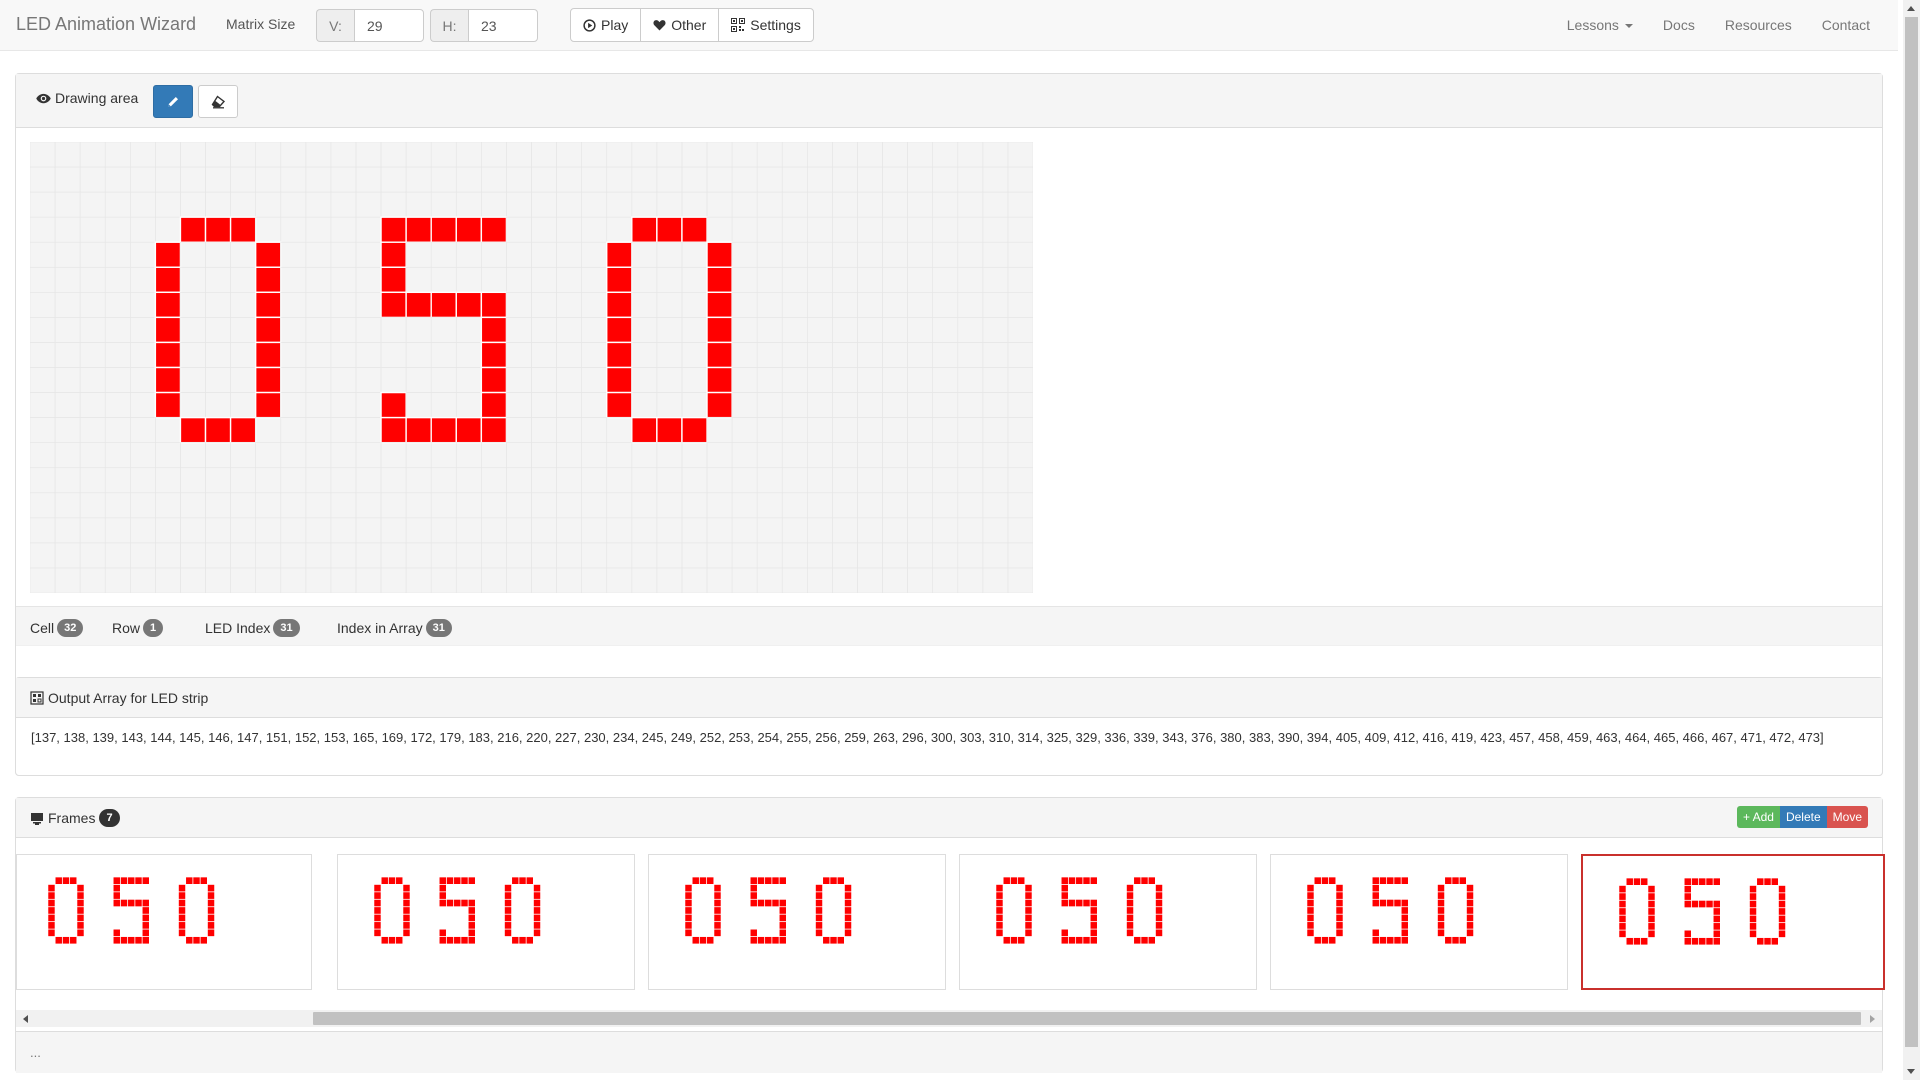 This screenshot has height=1080, width=1920. I want to click on nav-resources: Resources, so click(1773, 25).